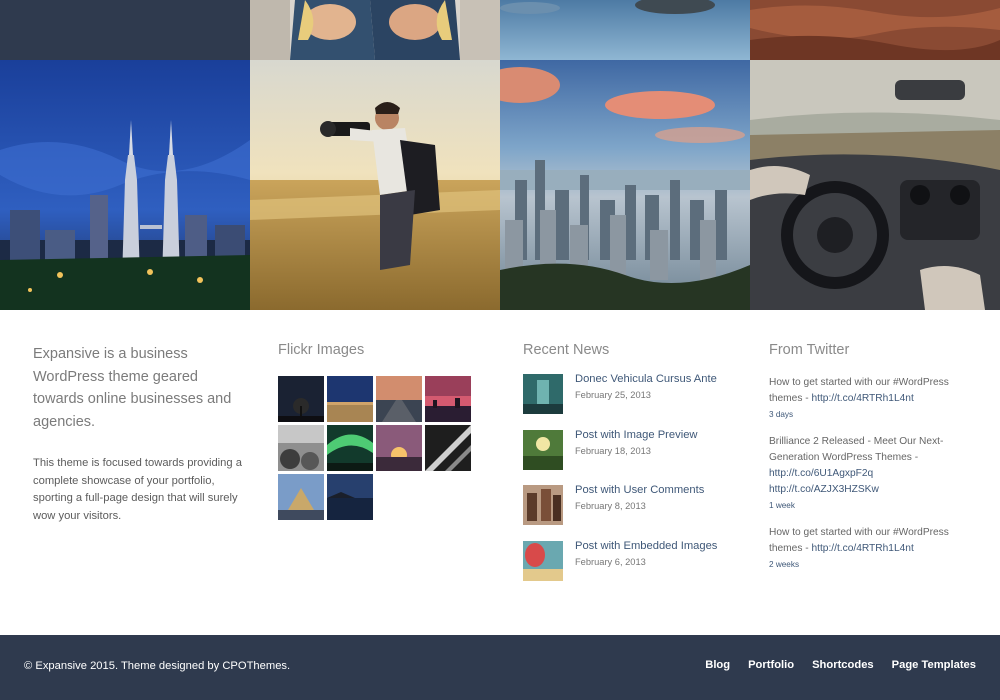 The width and height of the screenshot is (1000, 700). I want to click on flickr-widget: Flickr Images, so click(380, 434).